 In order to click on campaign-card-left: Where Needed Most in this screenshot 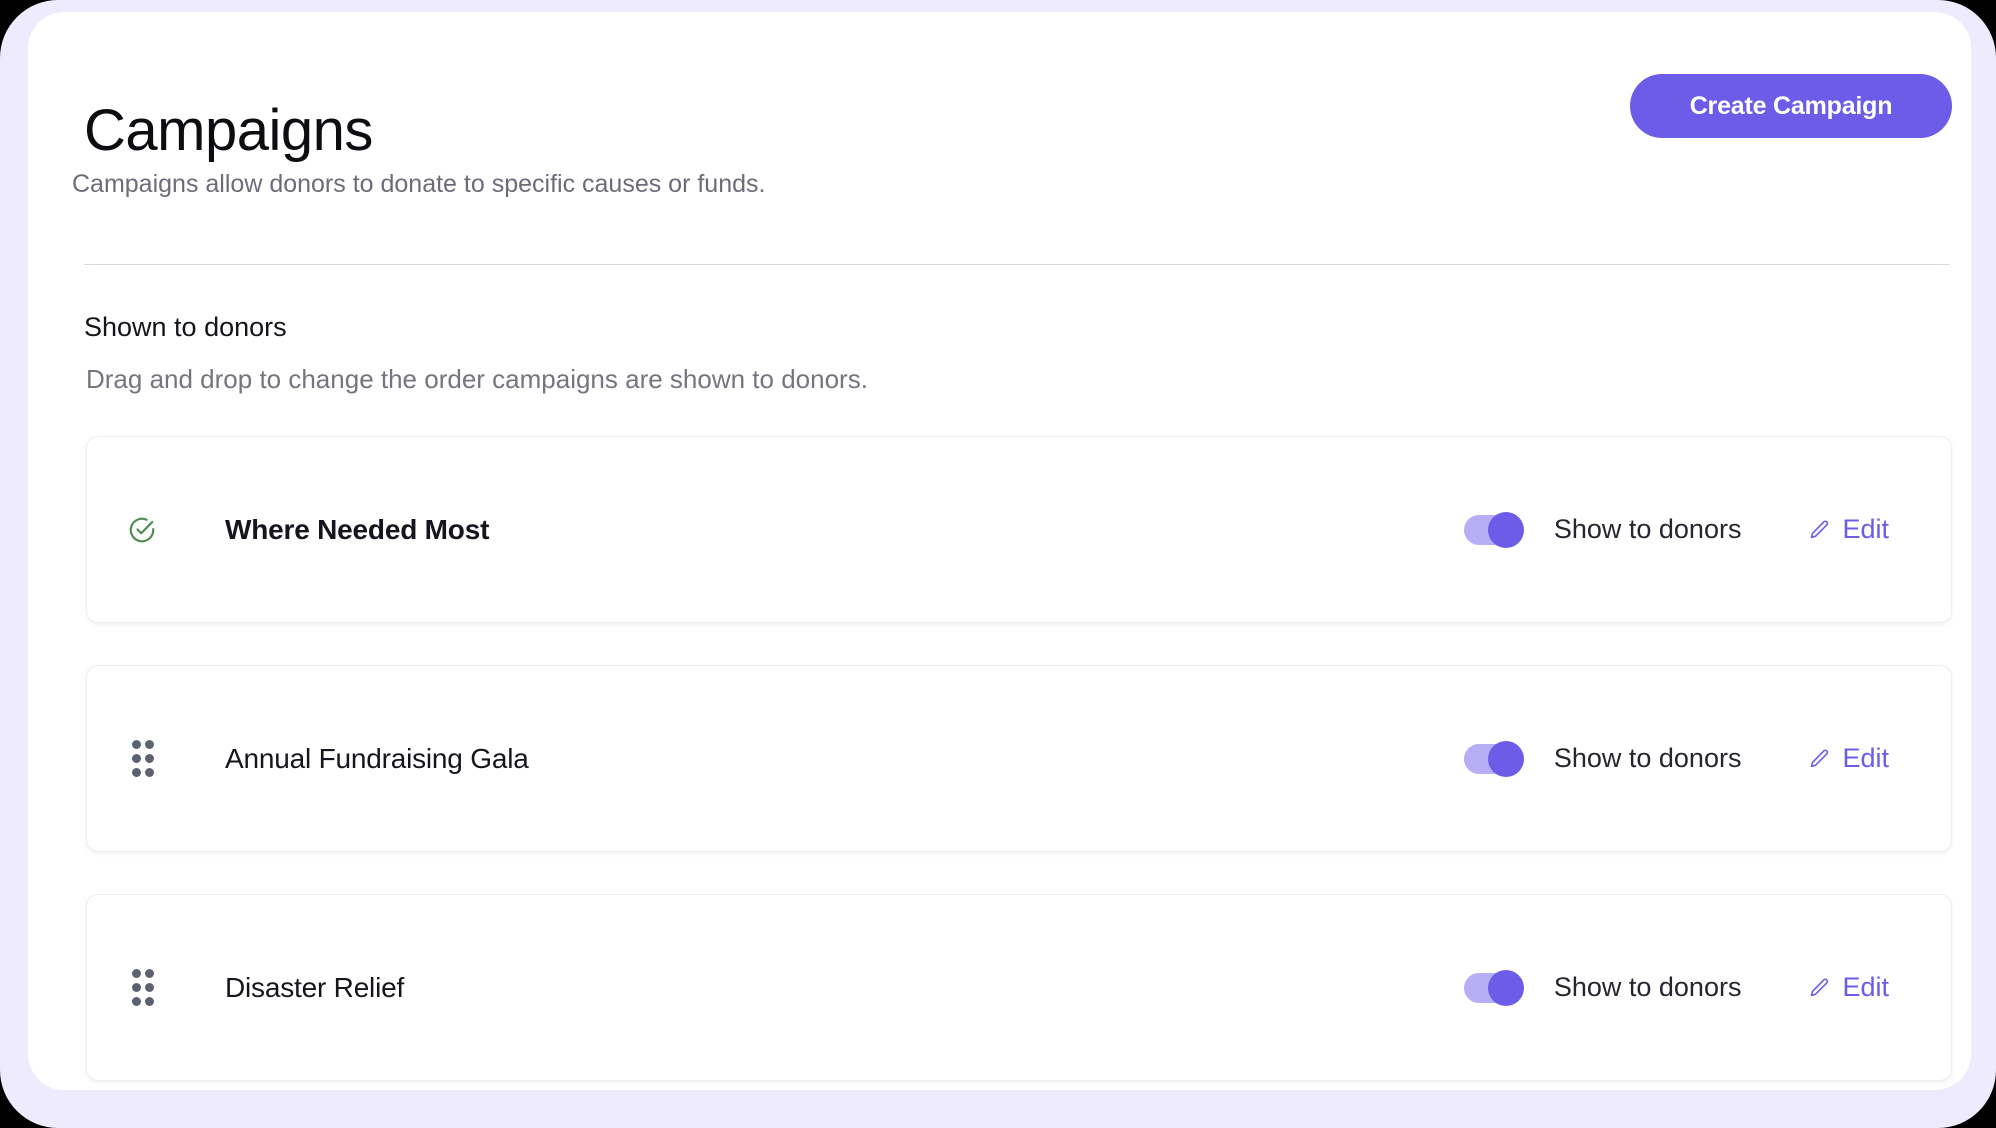, I will do `click(288, 529)`.